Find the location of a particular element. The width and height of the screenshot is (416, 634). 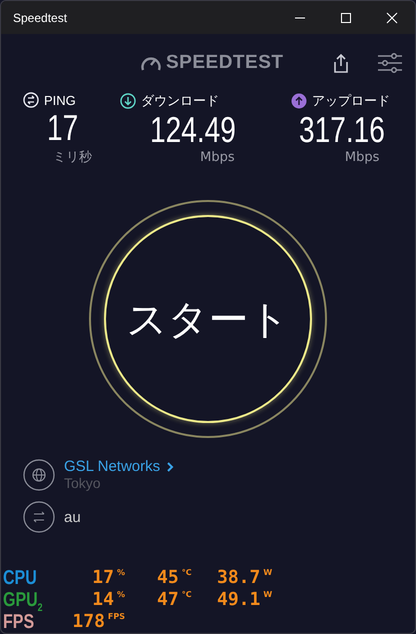

ping-icon is located at coordinates (31, 100).